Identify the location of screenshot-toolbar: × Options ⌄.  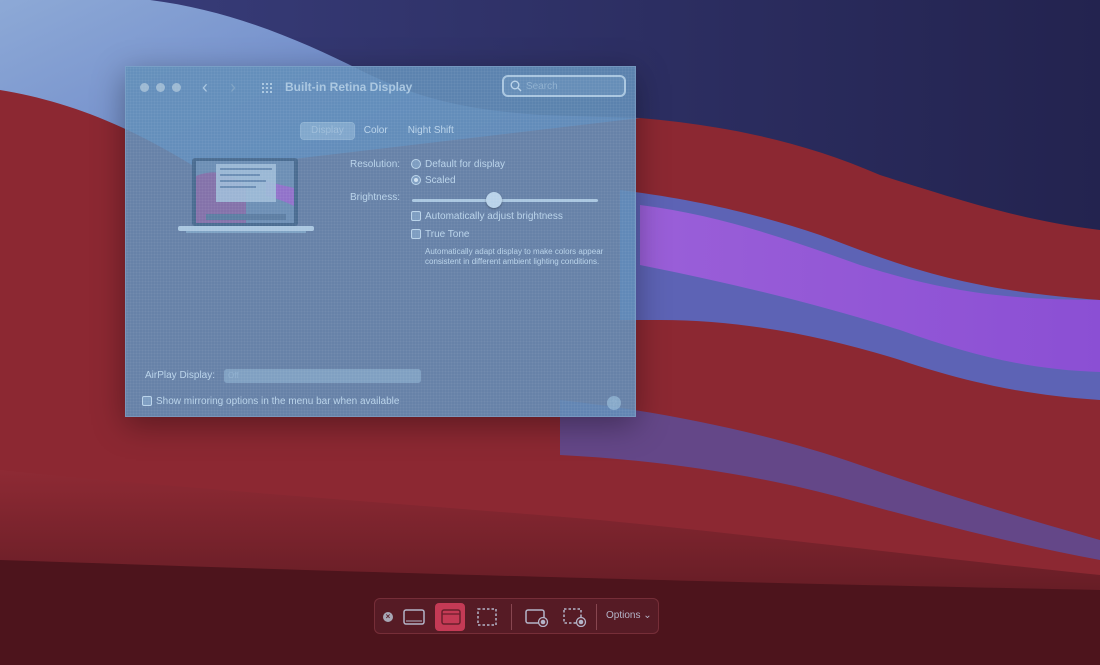
(516, 616).